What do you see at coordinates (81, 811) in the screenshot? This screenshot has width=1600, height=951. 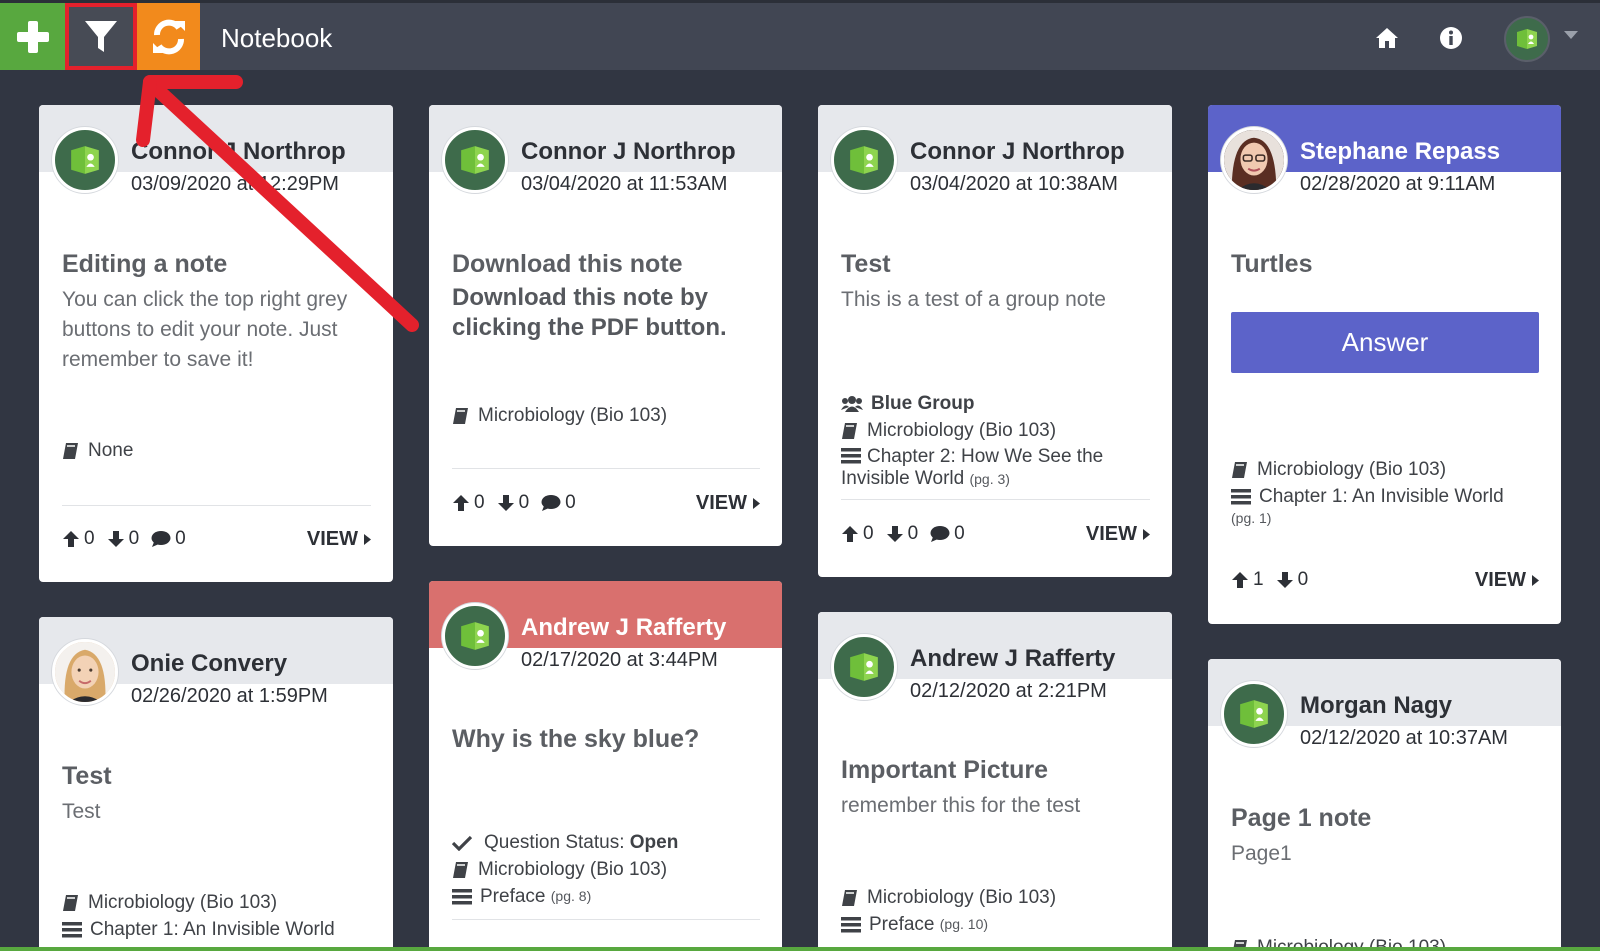 I see `note-body: Test` at bounding box center [81, 811].